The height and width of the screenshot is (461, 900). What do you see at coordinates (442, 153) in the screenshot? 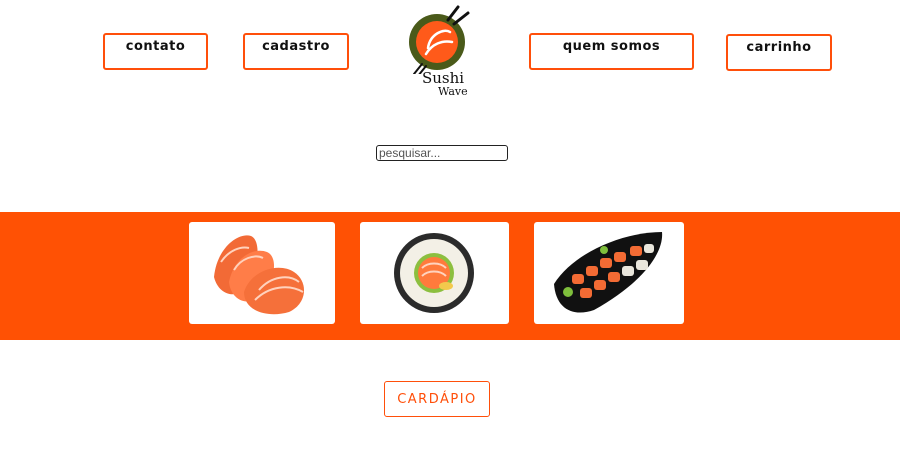
I see `search-input` at bounding box center [442, 153].